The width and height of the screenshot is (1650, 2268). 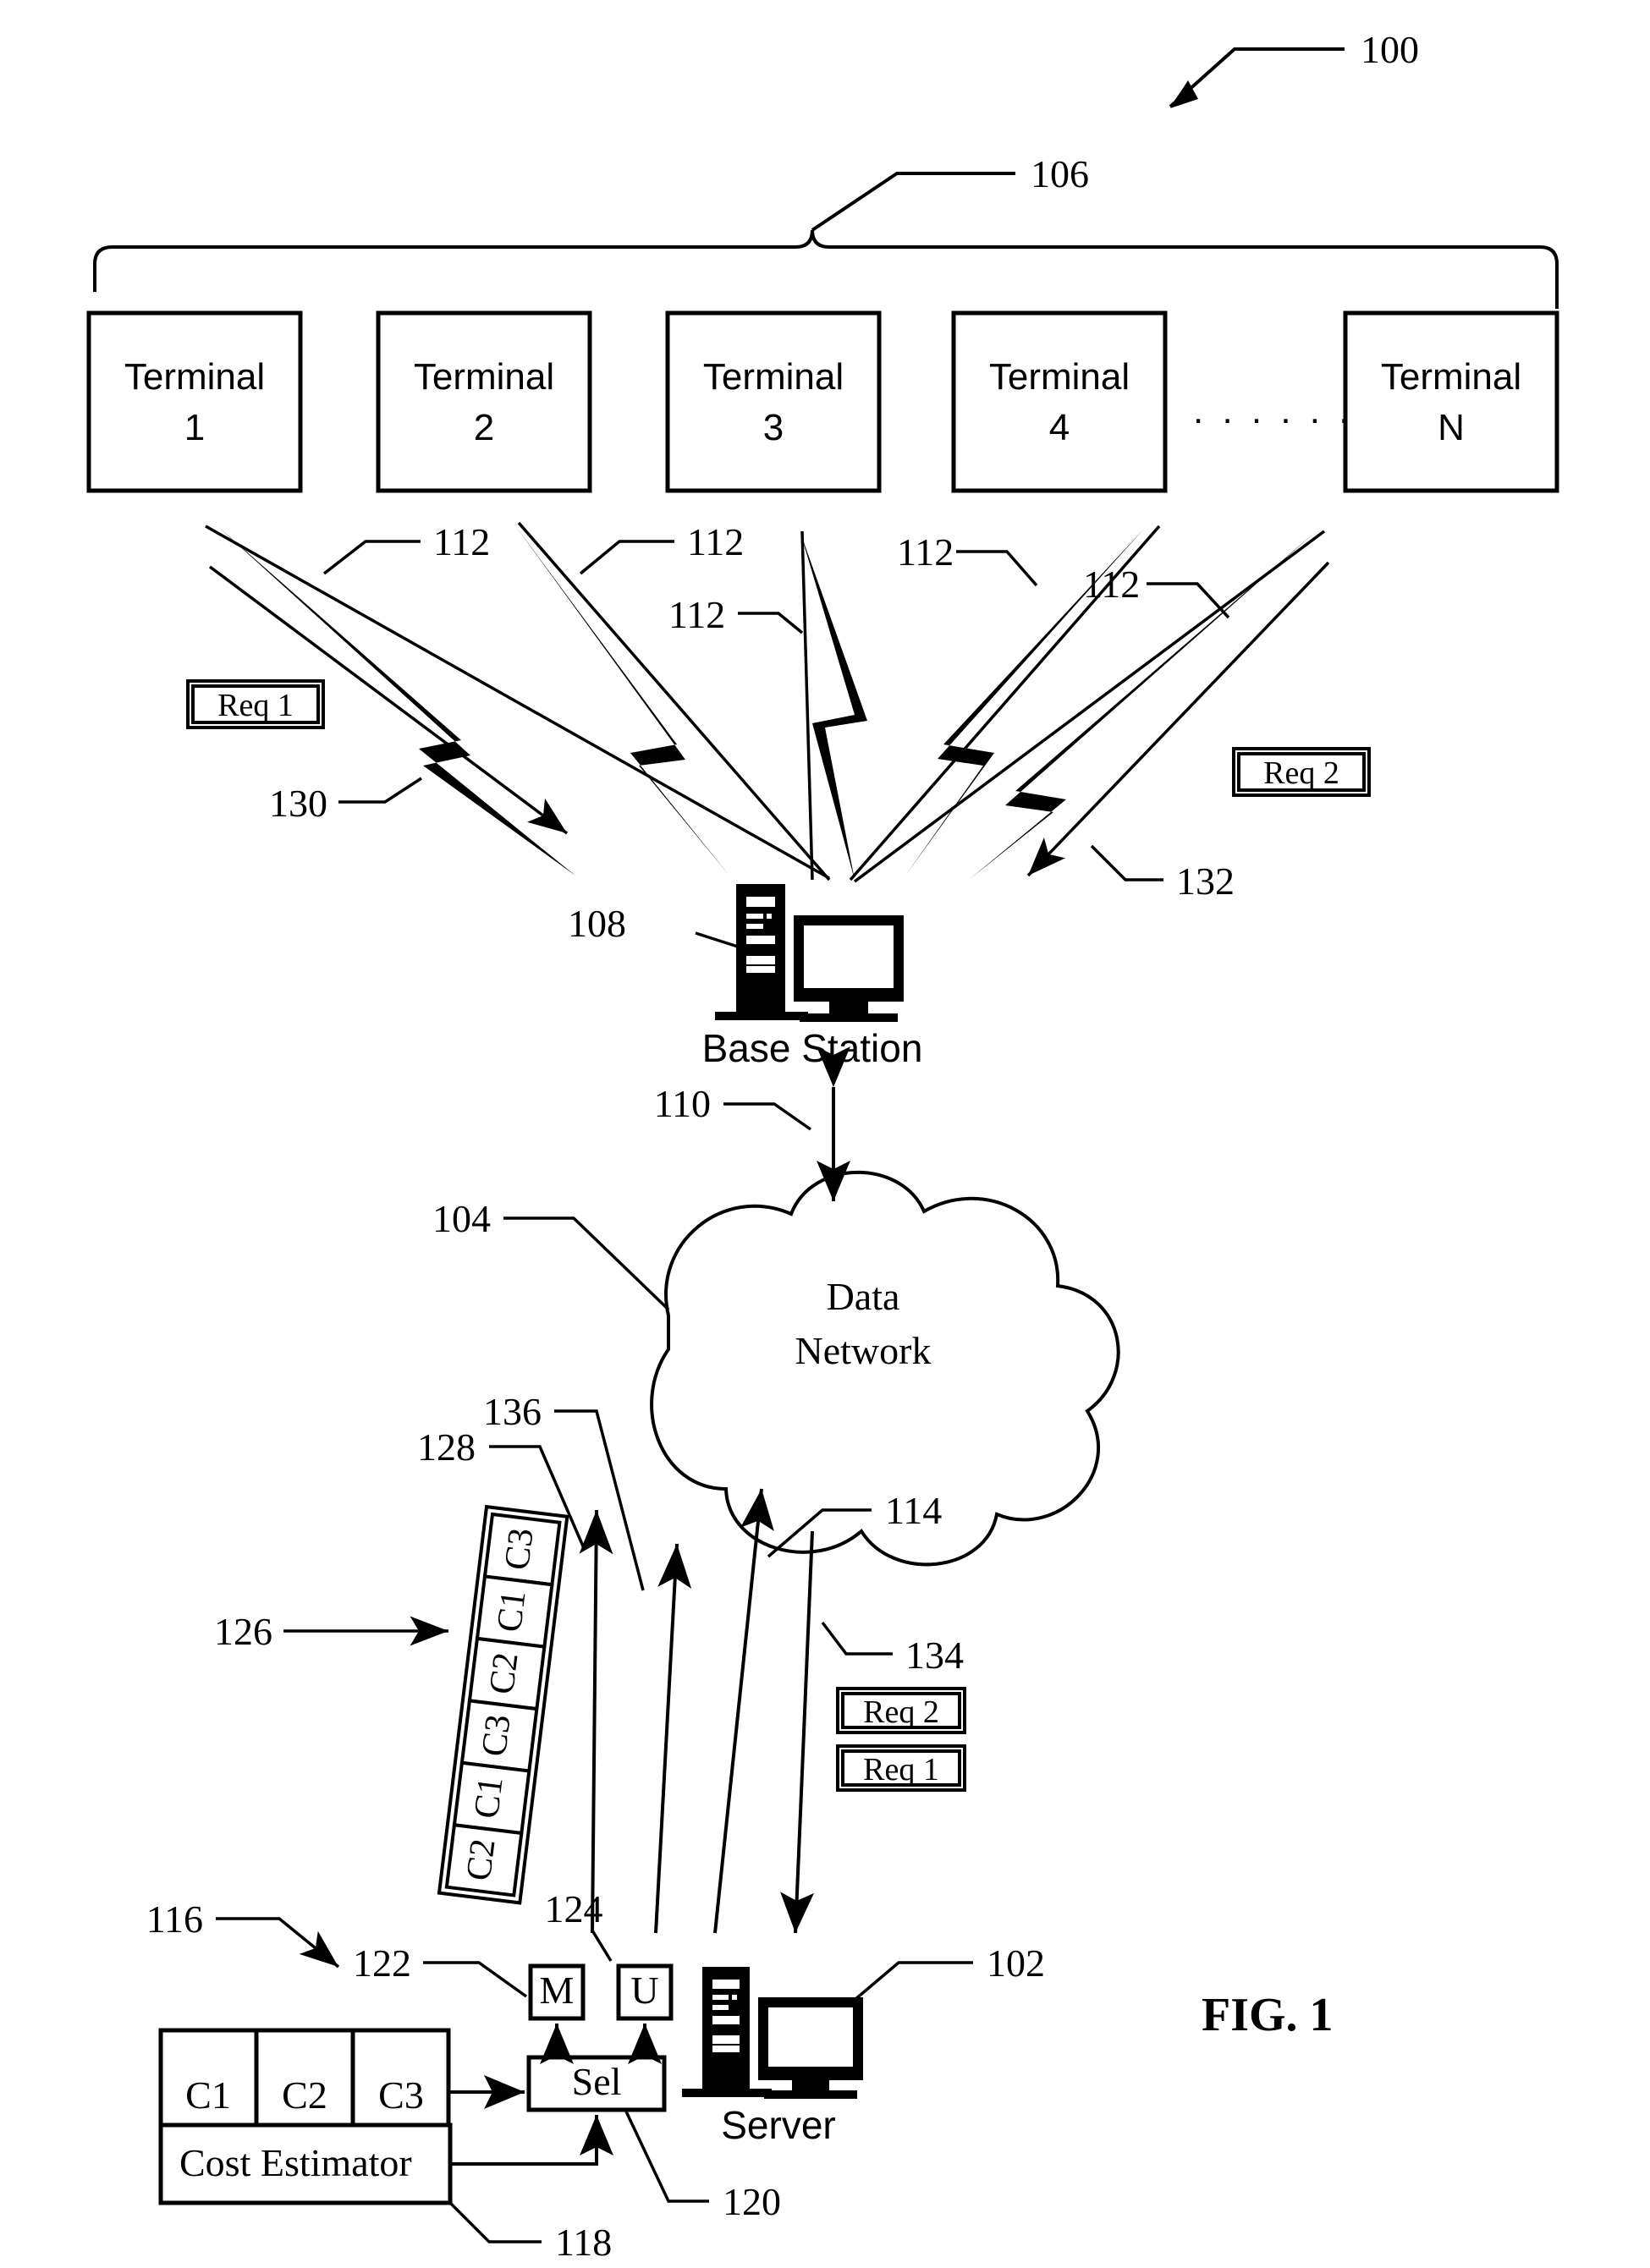 I want to click on server-label: Server, so click(x=778, y=2125).